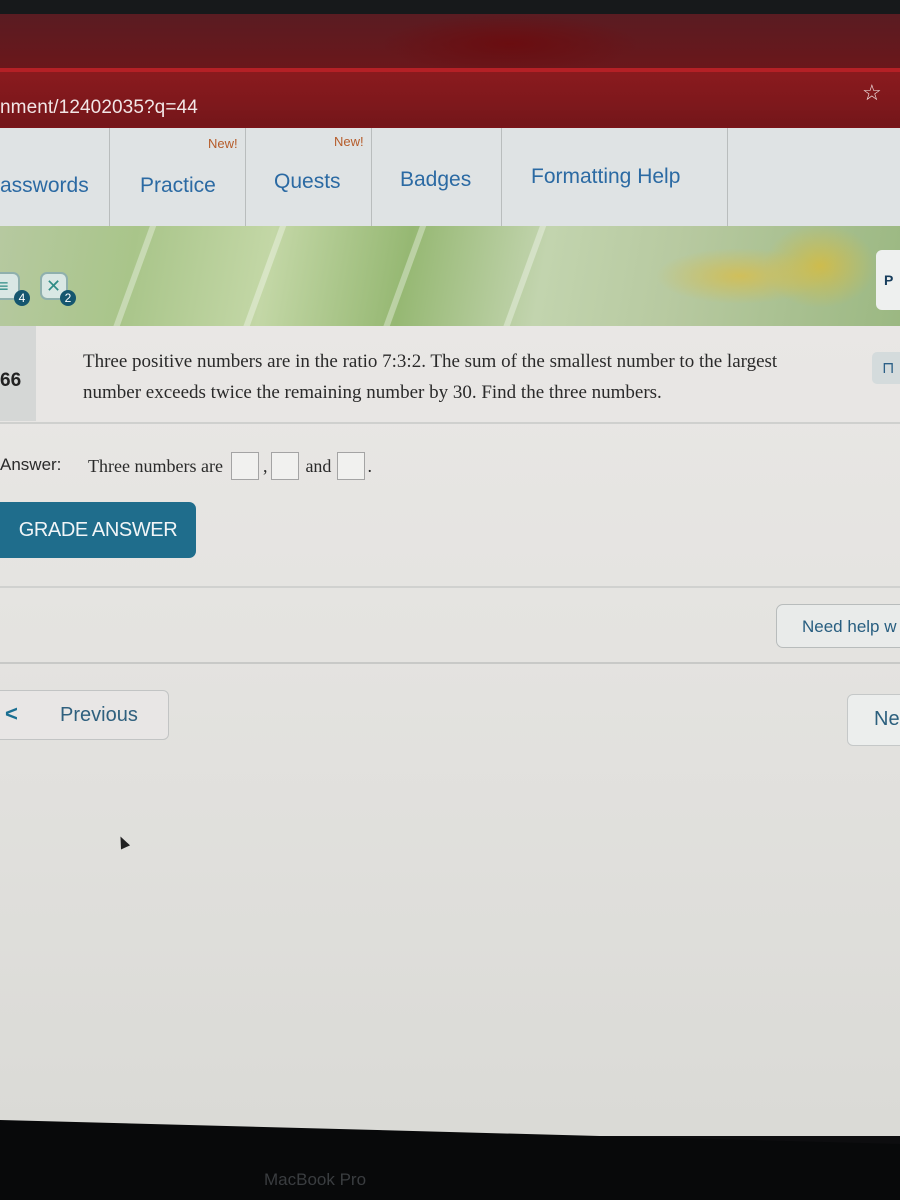 The image size is (900, 1200). I want to click on previous-label: Previous, so click(99, 715).